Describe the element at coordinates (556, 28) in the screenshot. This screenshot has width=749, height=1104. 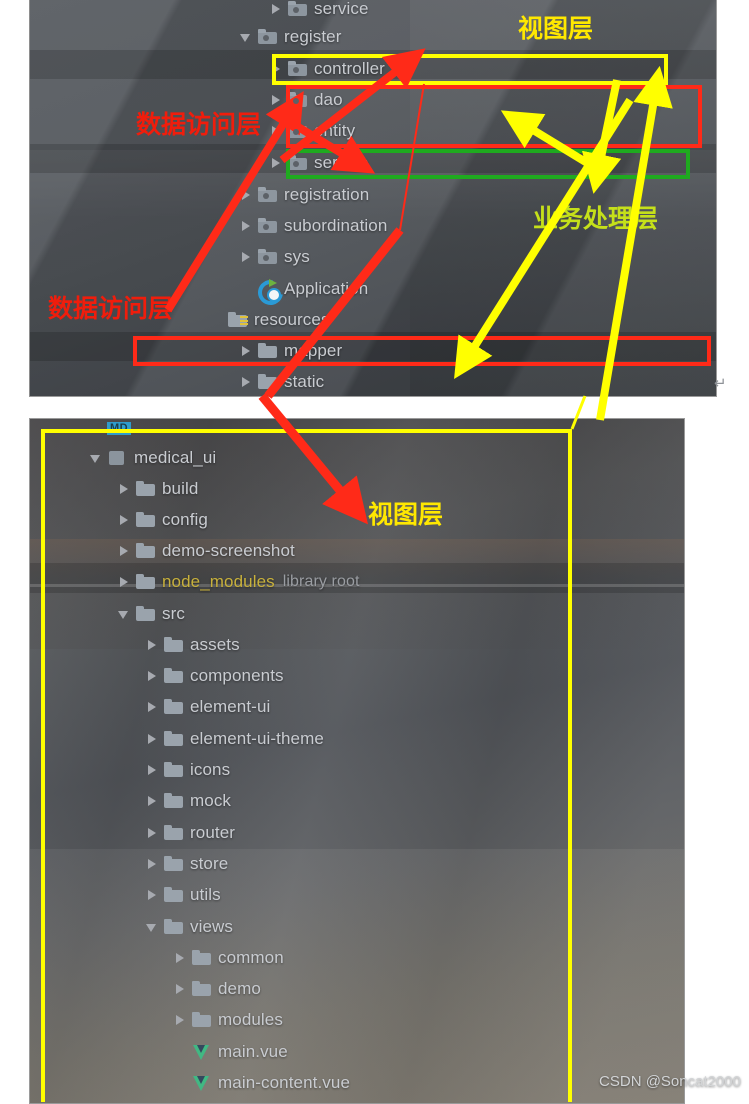
I see `annotation-view-layer-top: 视图层` at that location.